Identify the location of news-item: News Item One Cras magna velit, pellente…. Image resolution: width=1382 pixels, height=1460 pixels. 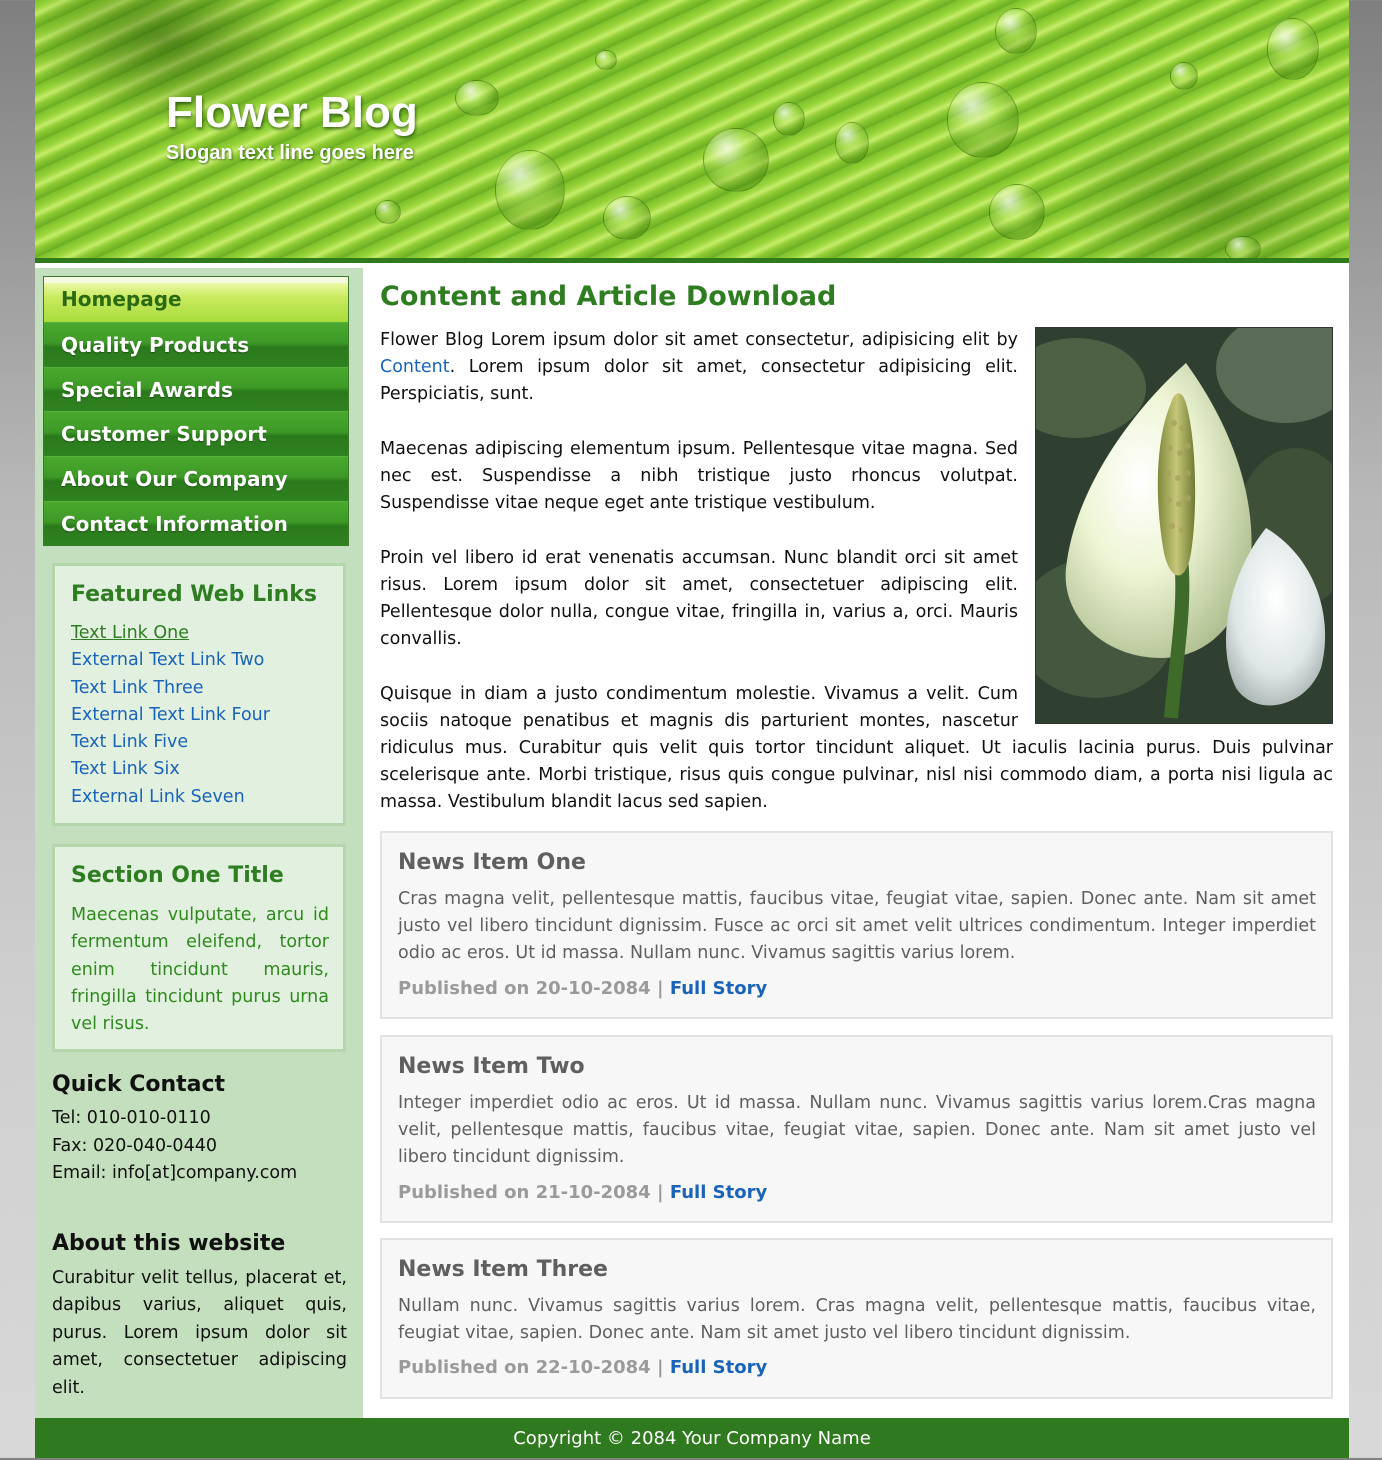
(856, 925).